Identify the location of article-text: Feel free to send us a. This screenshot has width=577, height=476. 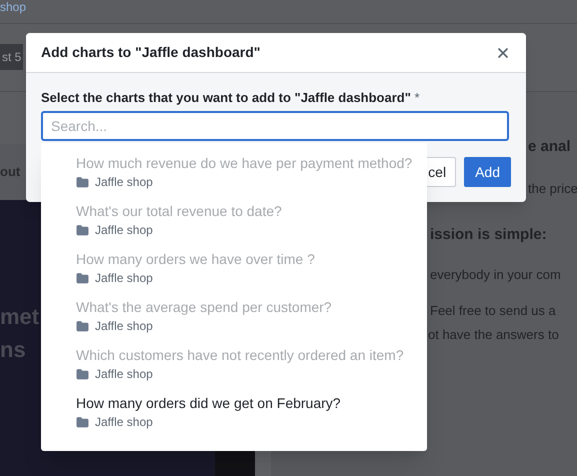
(493, 311).